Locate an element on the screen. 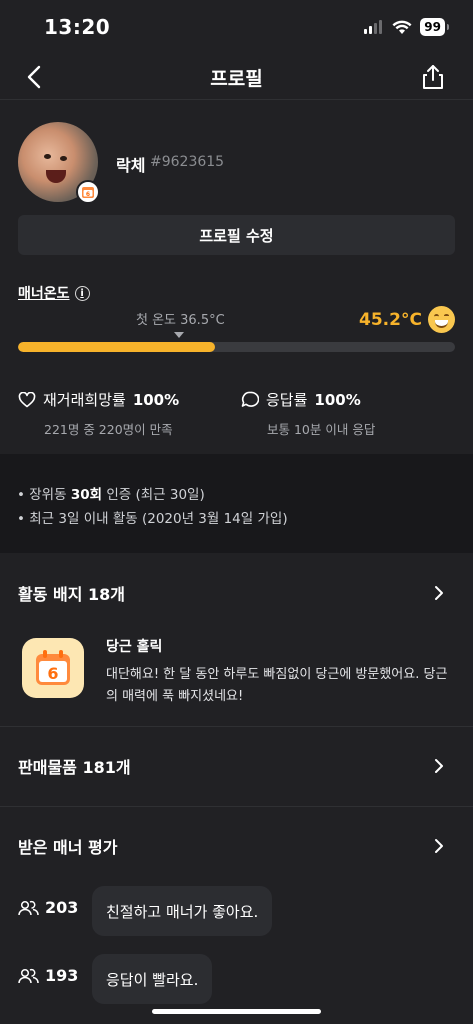  edit-profile-button: 프로필 수정 is located at coordinates (236, 235).